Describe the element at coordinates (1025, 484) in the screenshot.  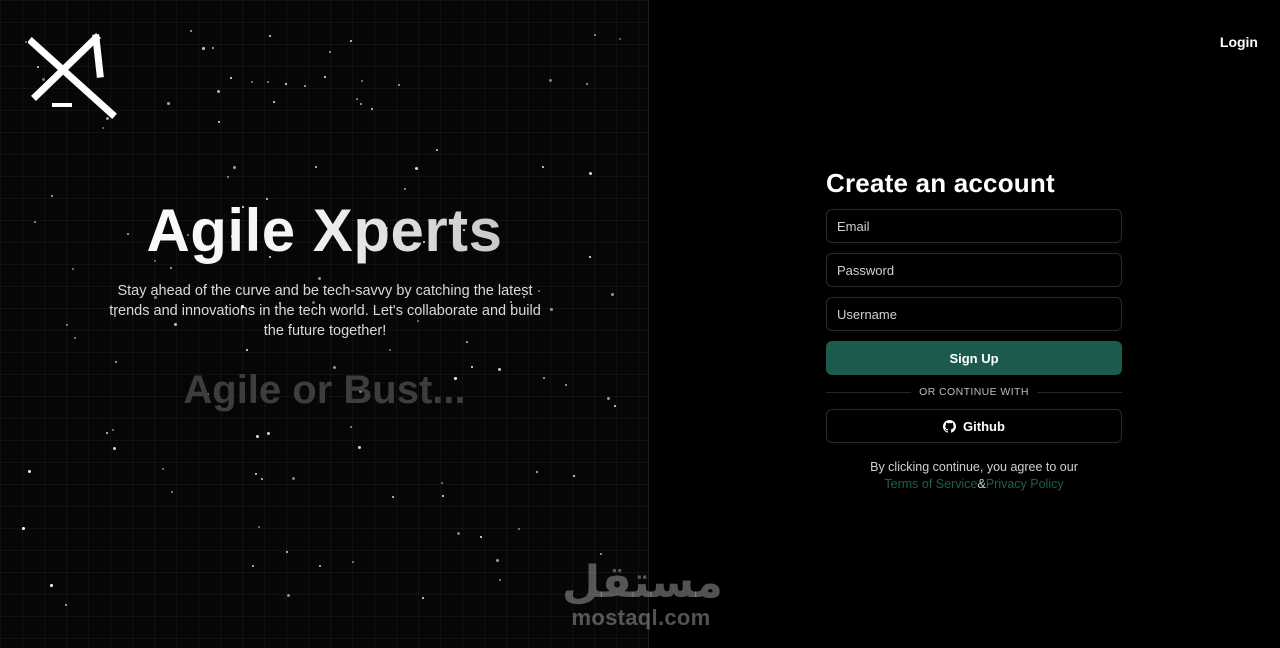
I see `privacy-policy-link: Privacy Policy` at that location.